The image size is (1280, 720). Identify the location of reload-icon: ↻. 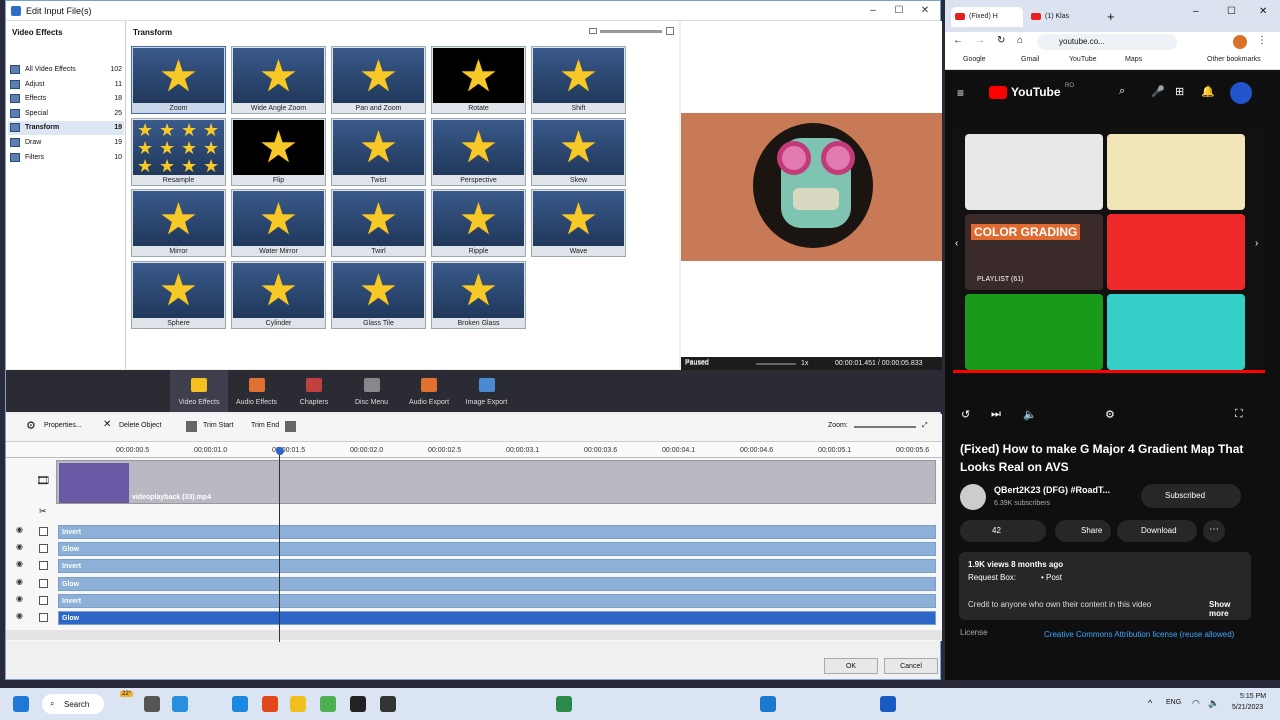
(1001, 40).